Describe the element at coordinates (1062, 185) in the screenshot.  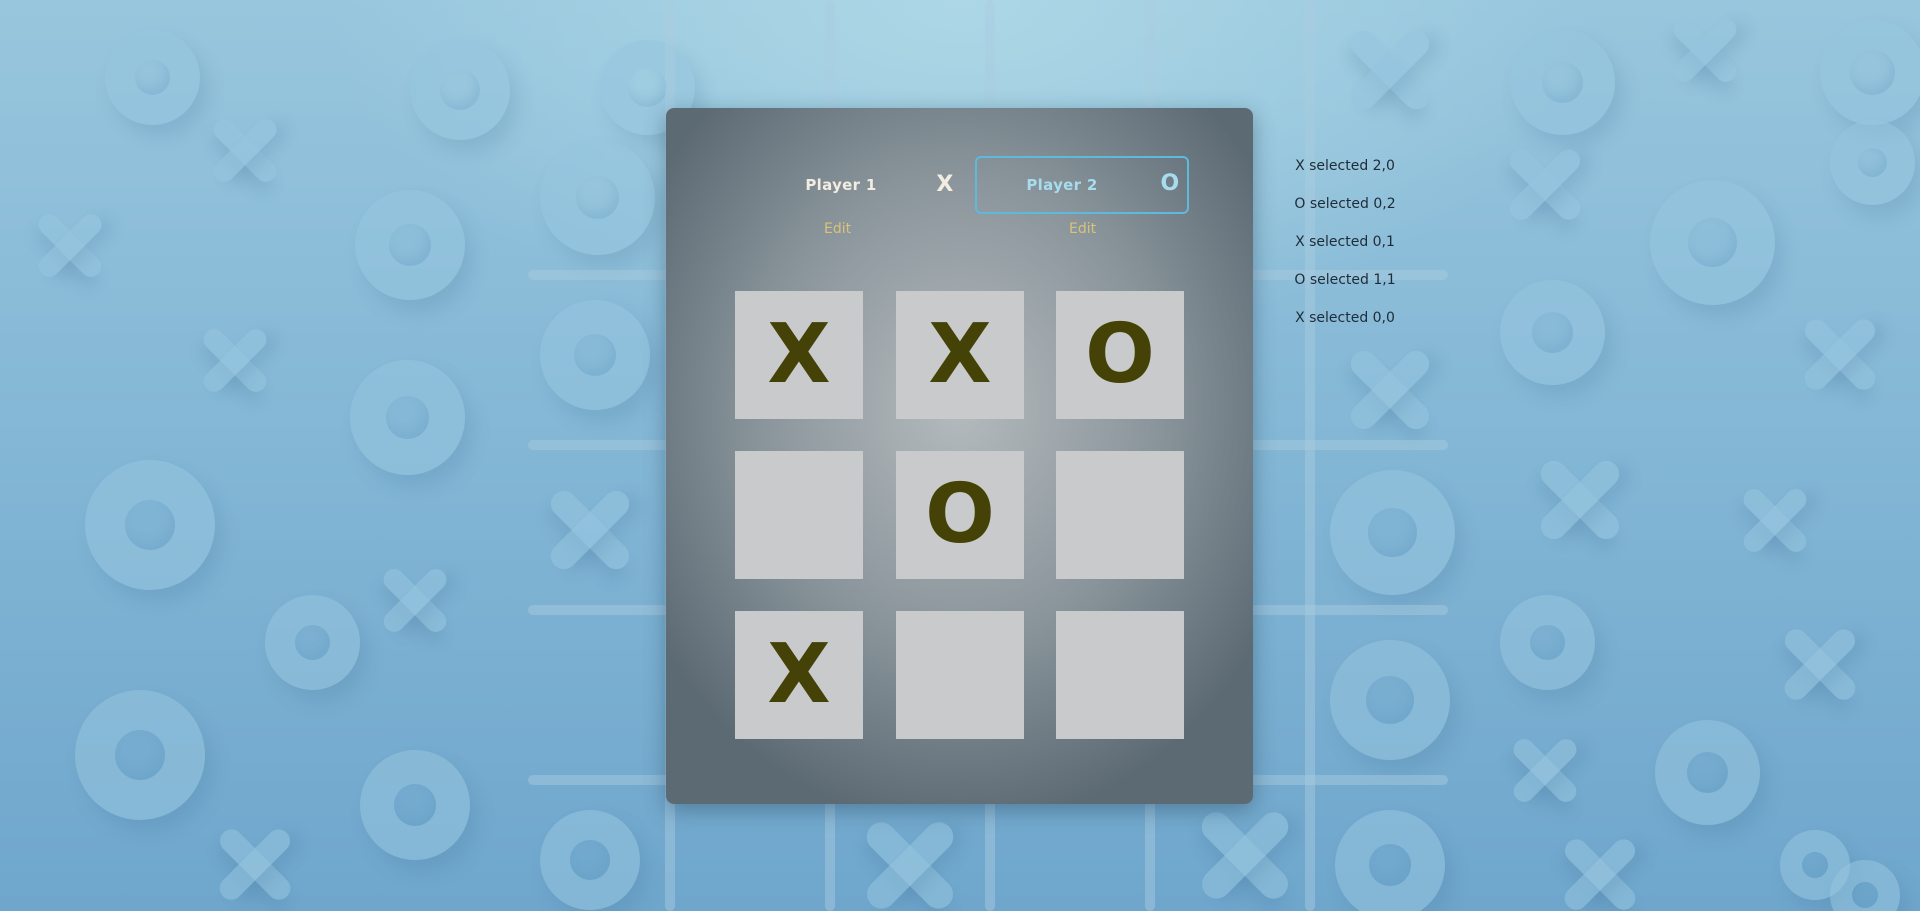
I see `player-2-name: Player 2` at that location.